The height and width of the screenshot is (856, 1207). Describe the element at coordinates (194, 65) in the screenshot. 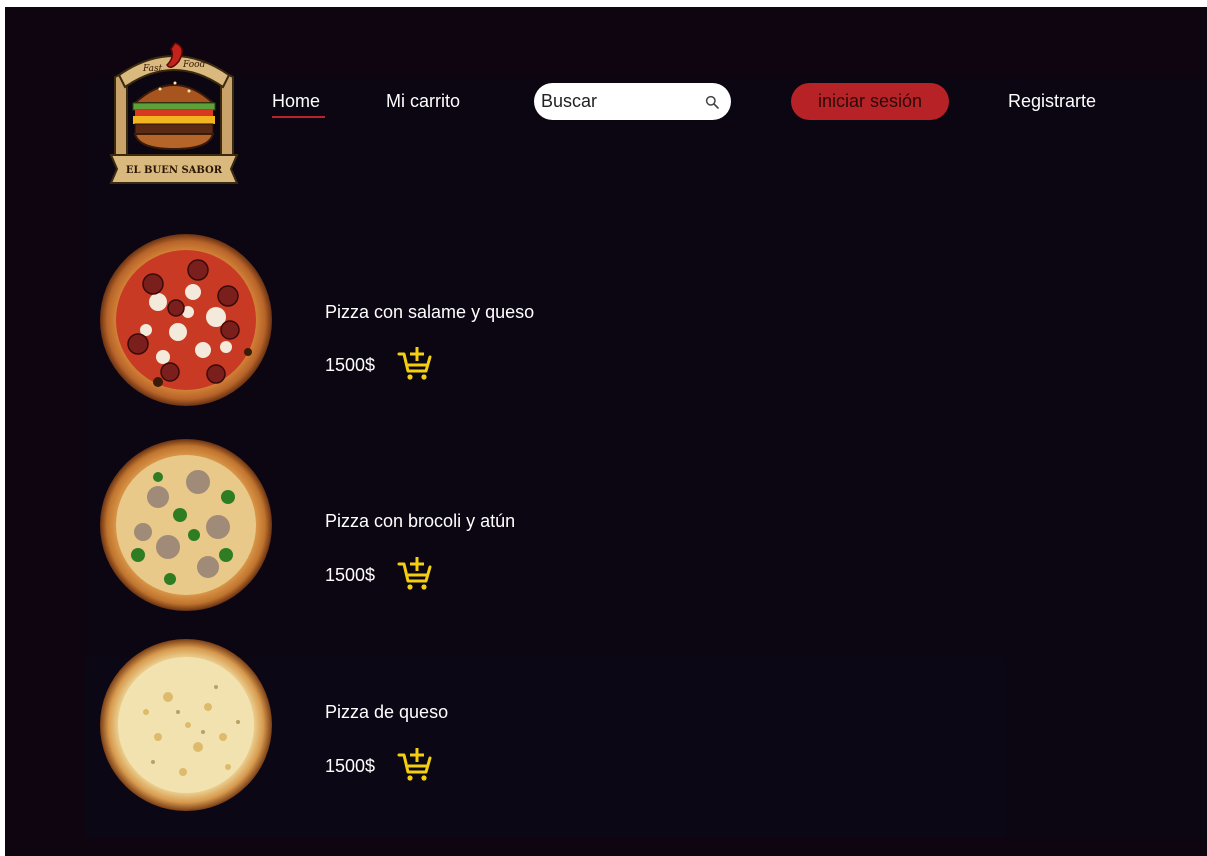

I see `logo-food-text: Food` at that location.